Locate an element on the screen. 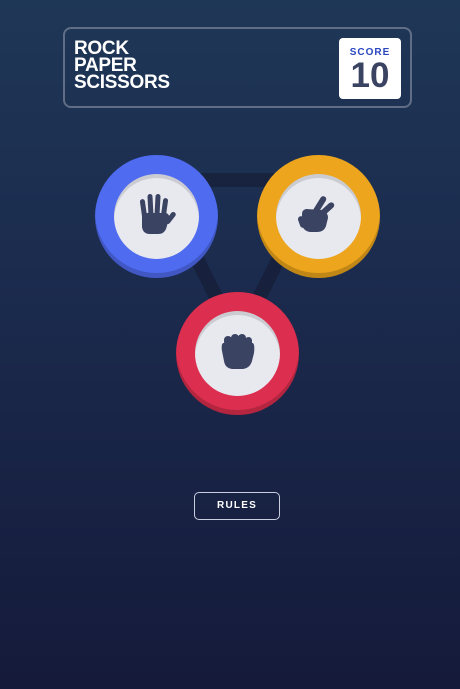 The image size is (460, 689). paper-choice-inner is located at coordinates (156, 216).